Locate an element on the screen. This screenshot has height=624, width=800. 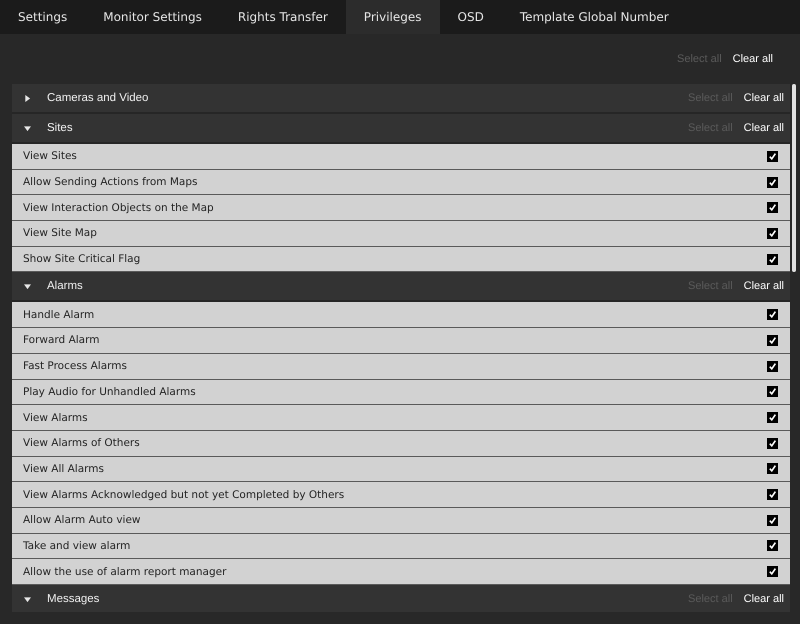
privilege-label: Forward Alarm is located at coordinates (61, 340).